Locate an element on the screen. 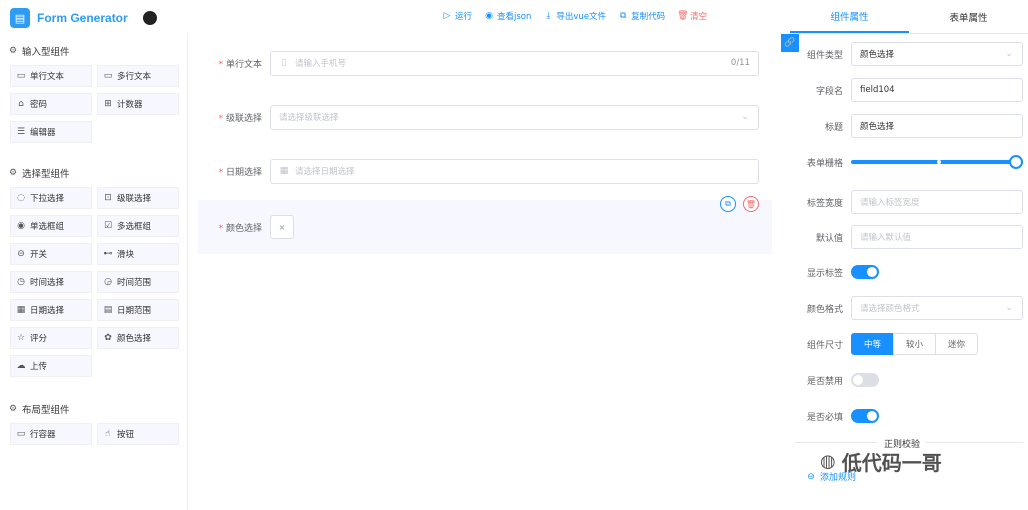 This screenshot has height=510, width=1028. palette-item: ☰ 编辑器 is located at coordinates (51, 132).